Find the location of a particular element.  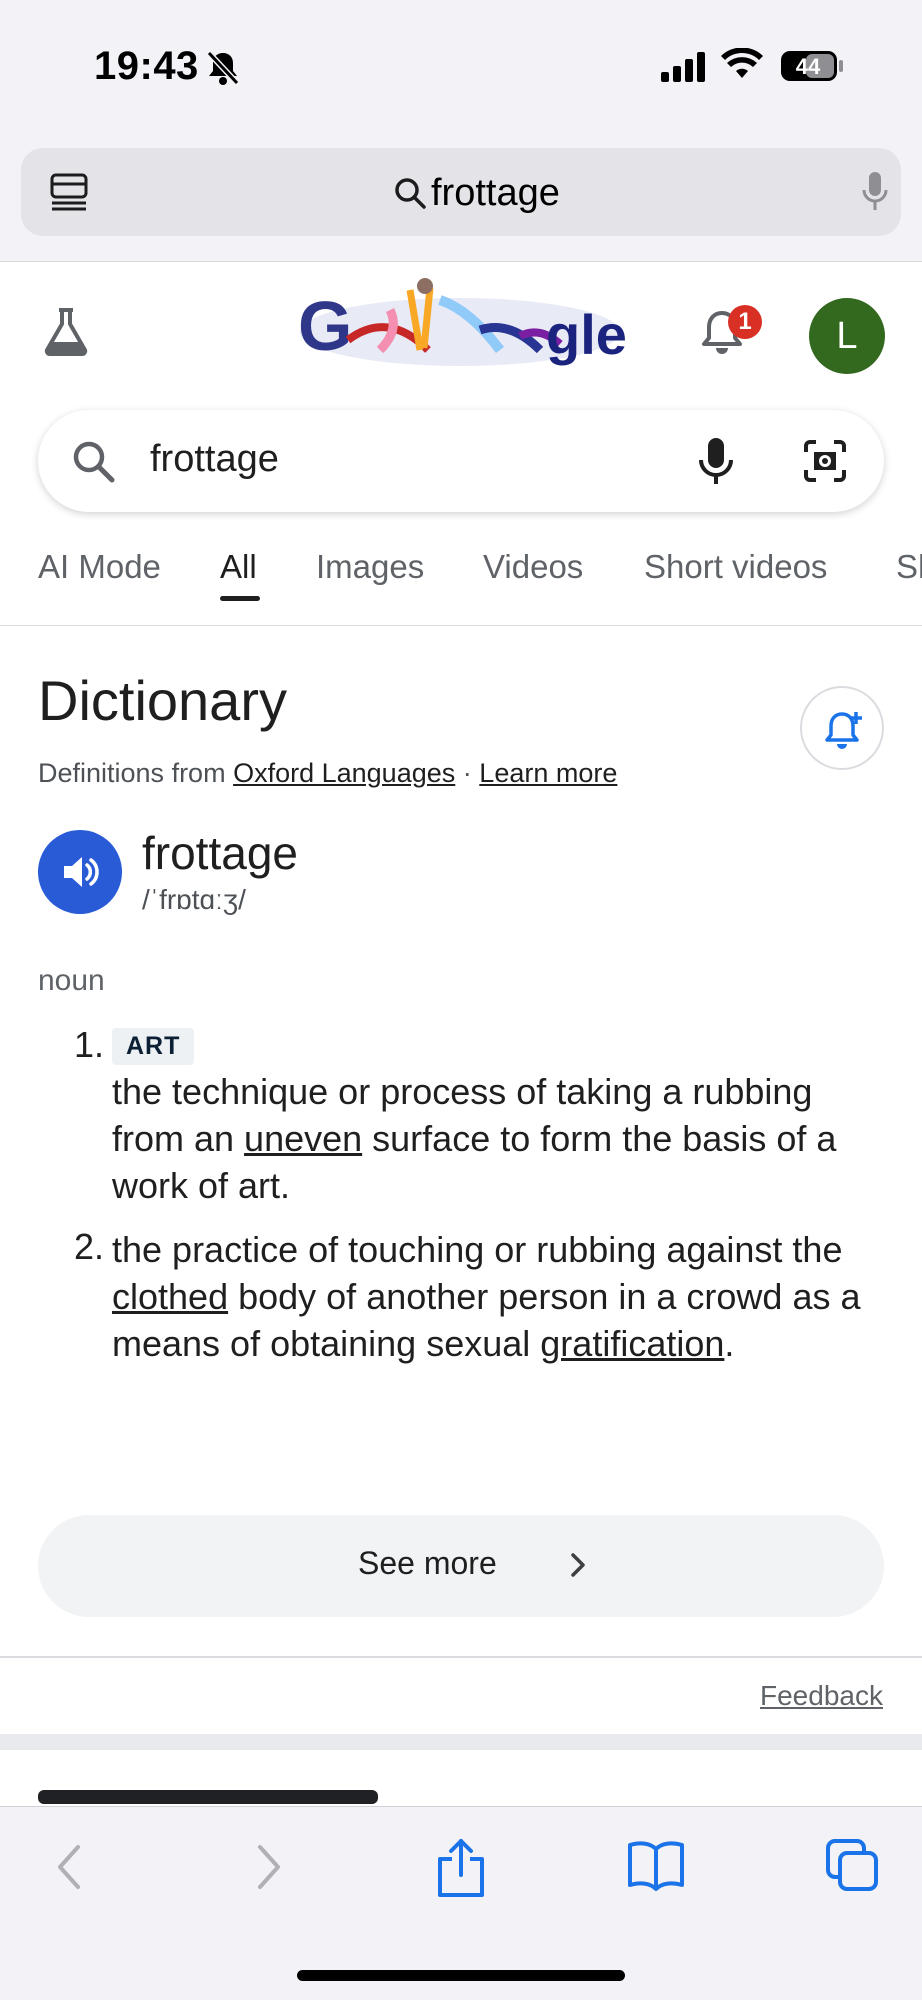

definition-domain-tag: ART is located at coordinates (153, 1046).